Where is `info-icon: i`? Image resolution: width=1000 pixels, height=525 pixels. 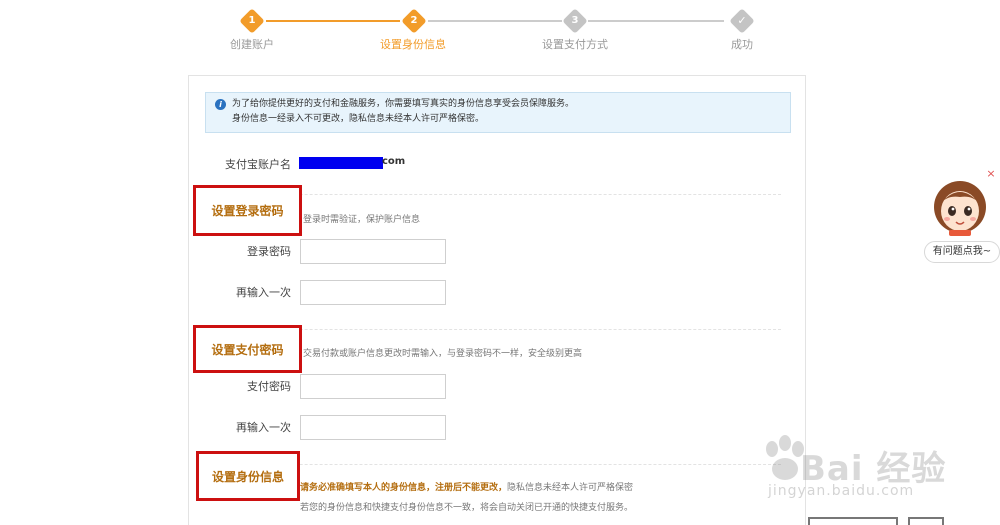 info-icon: i is located at coordinates (220, 104).